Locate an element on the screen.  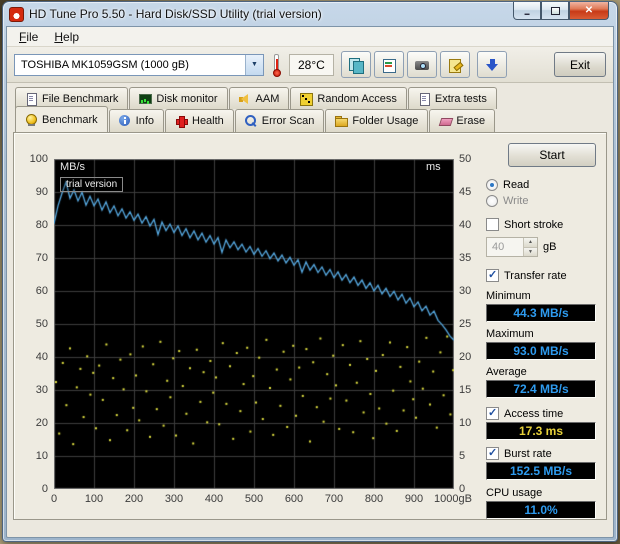
burst-rate-label: Burst rate is located at coordinates (528, 453).